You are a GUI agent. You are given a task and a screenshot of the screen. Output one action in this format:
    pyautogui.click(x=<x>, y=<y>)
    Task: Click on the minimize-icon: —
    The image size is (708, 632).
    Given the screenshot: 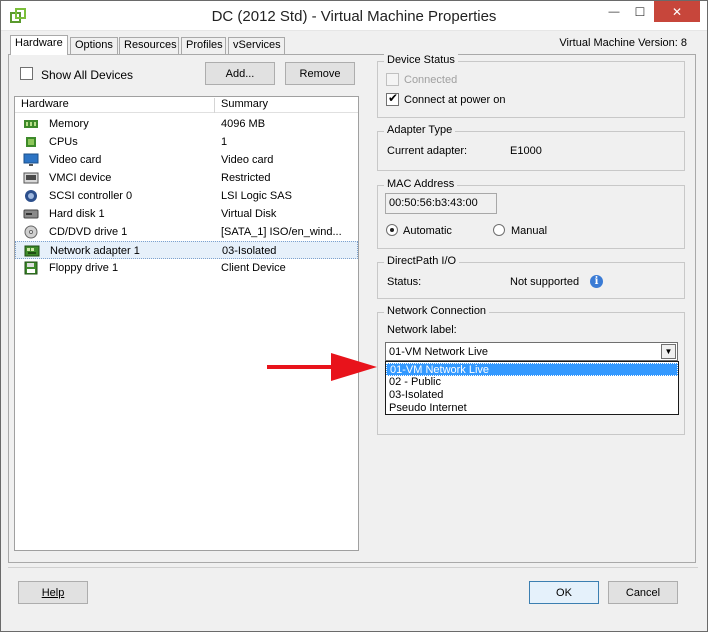 What is the action you would take?
    pyautogui.click(x=614, y=11)
    